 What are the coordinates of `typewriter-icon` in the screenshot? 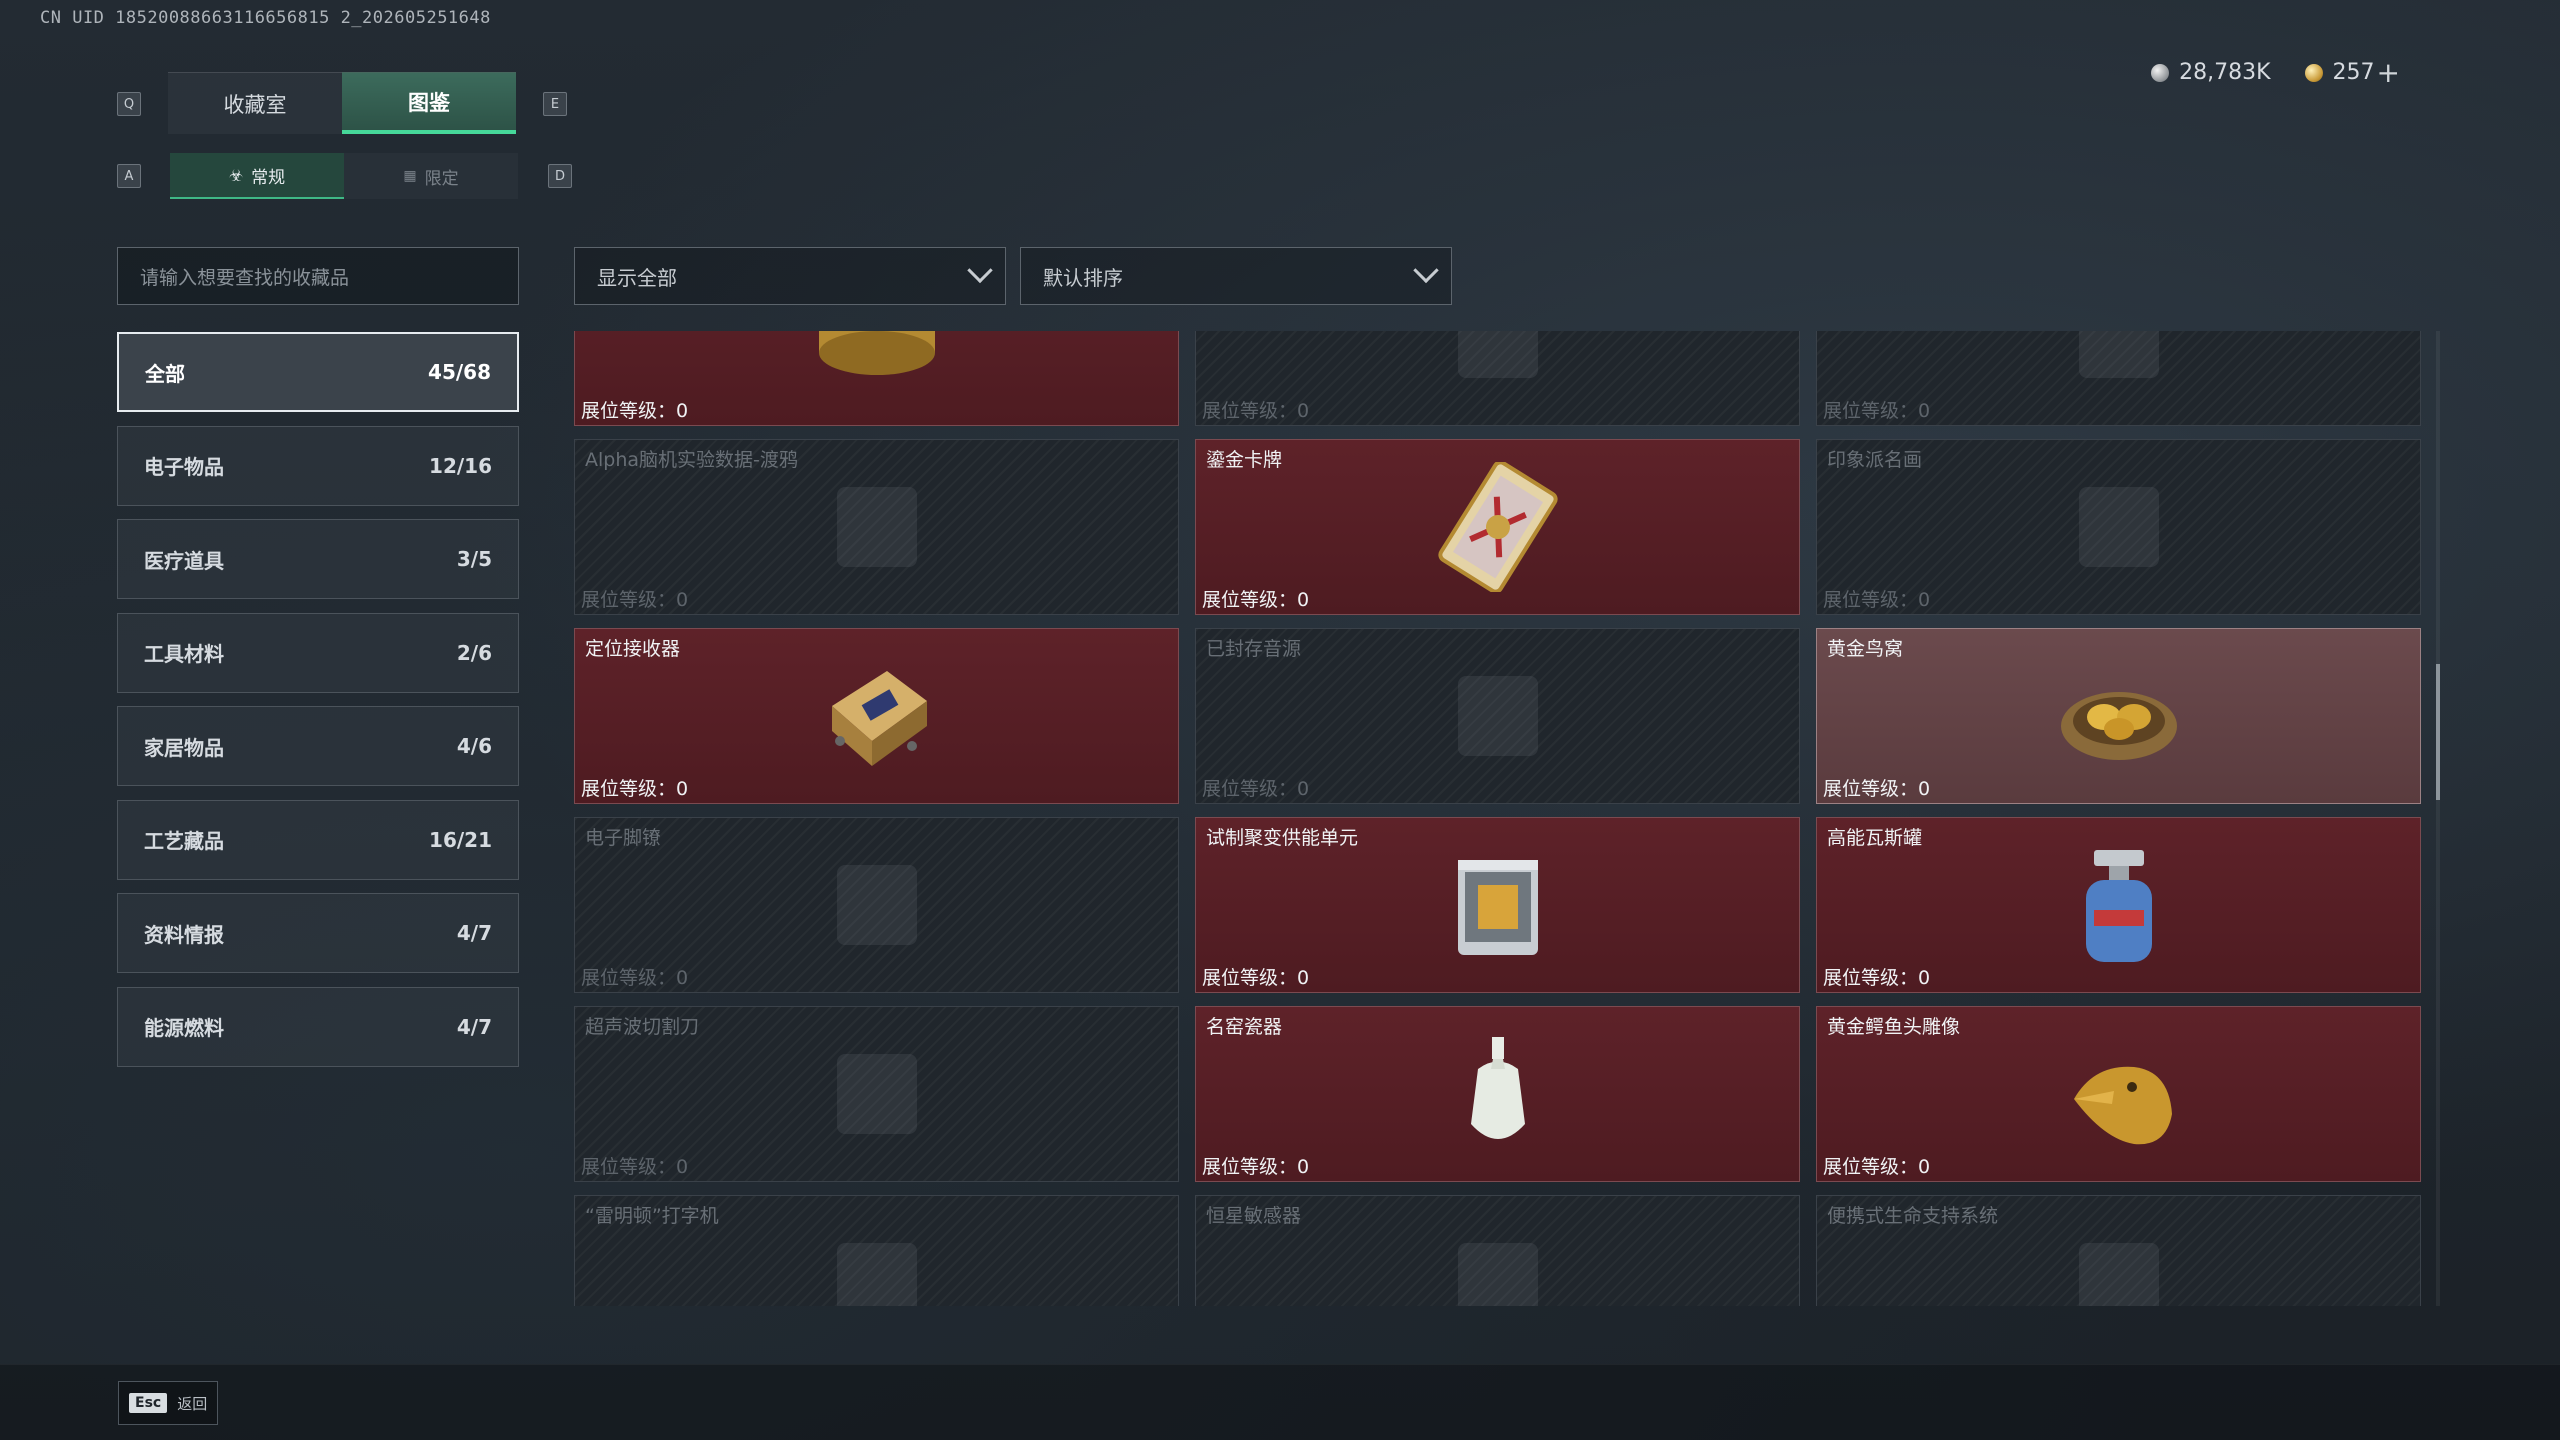 It's located at (877, 1262).